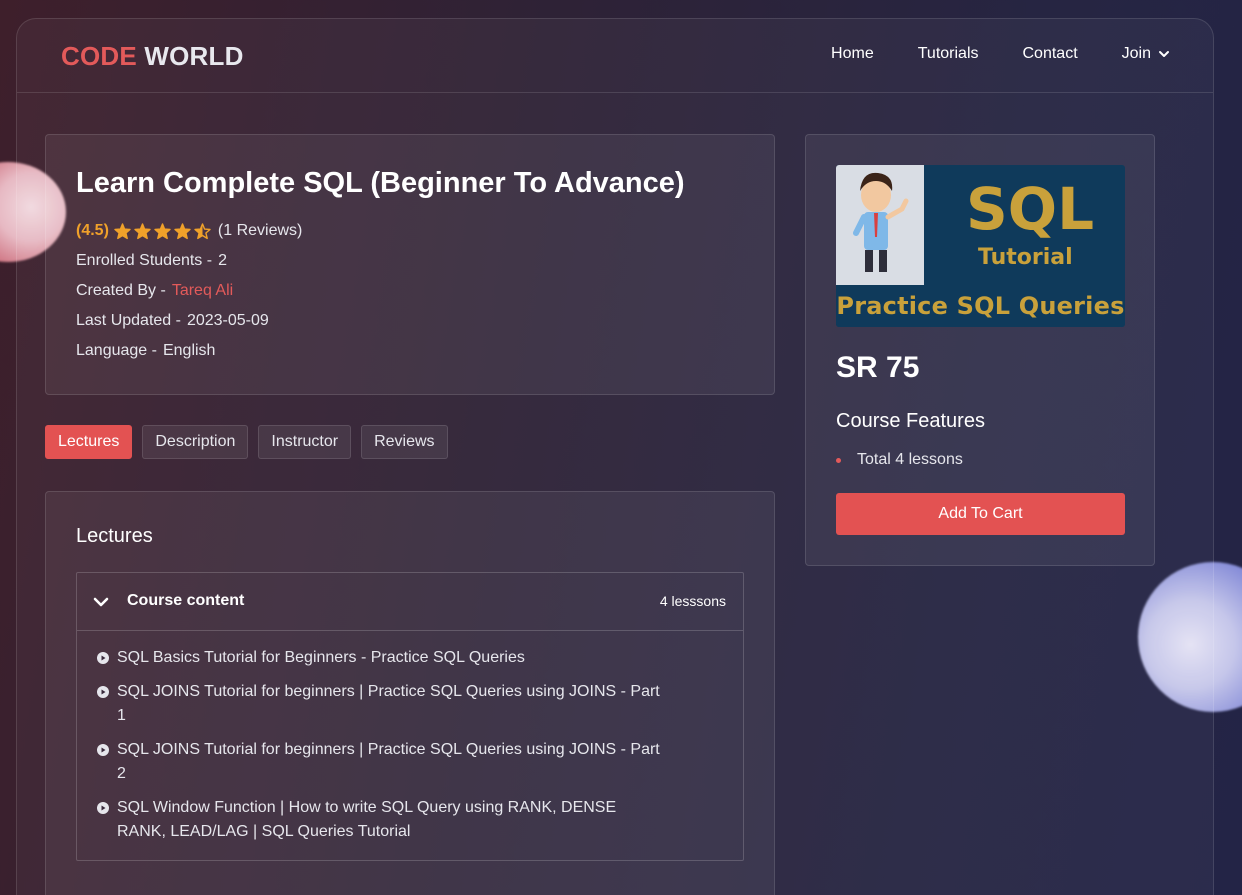 The image size is (1242, 895). I want to click on star-half-icon, so click(202, 230).